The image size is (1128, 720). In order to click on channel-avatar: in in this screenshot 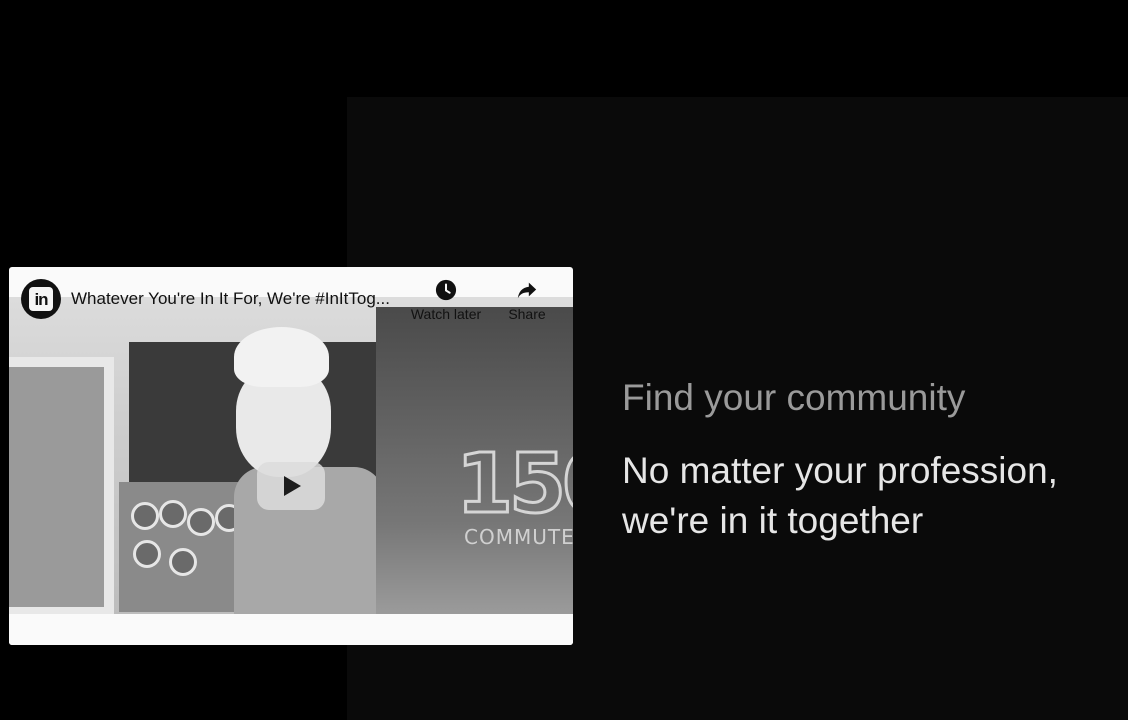, I will do `click(41, 299)`.